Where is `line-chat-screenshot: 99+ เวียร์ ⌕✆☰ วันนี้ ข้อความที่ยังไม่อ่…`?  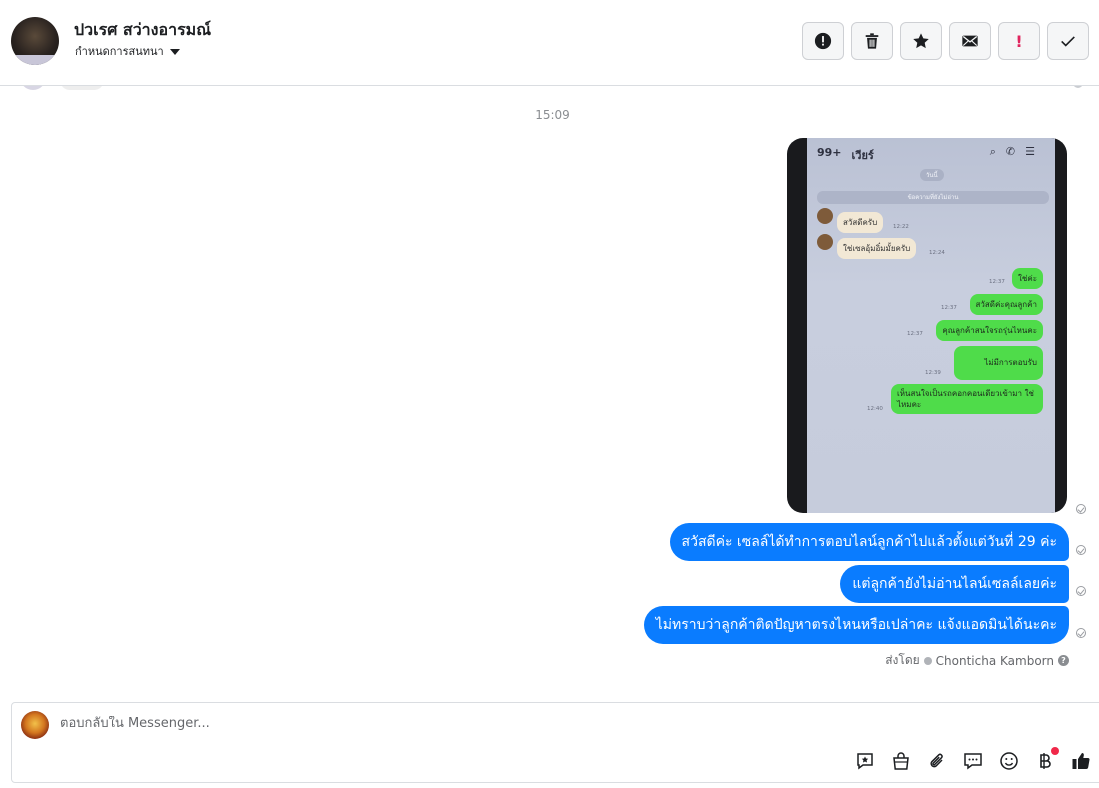 line-chat-screenshot: 99+ เวียร์ ⌕✆☰ วันนี้ ข้อความที่ยังไม่อ่… is located at coordinates (931, 325).